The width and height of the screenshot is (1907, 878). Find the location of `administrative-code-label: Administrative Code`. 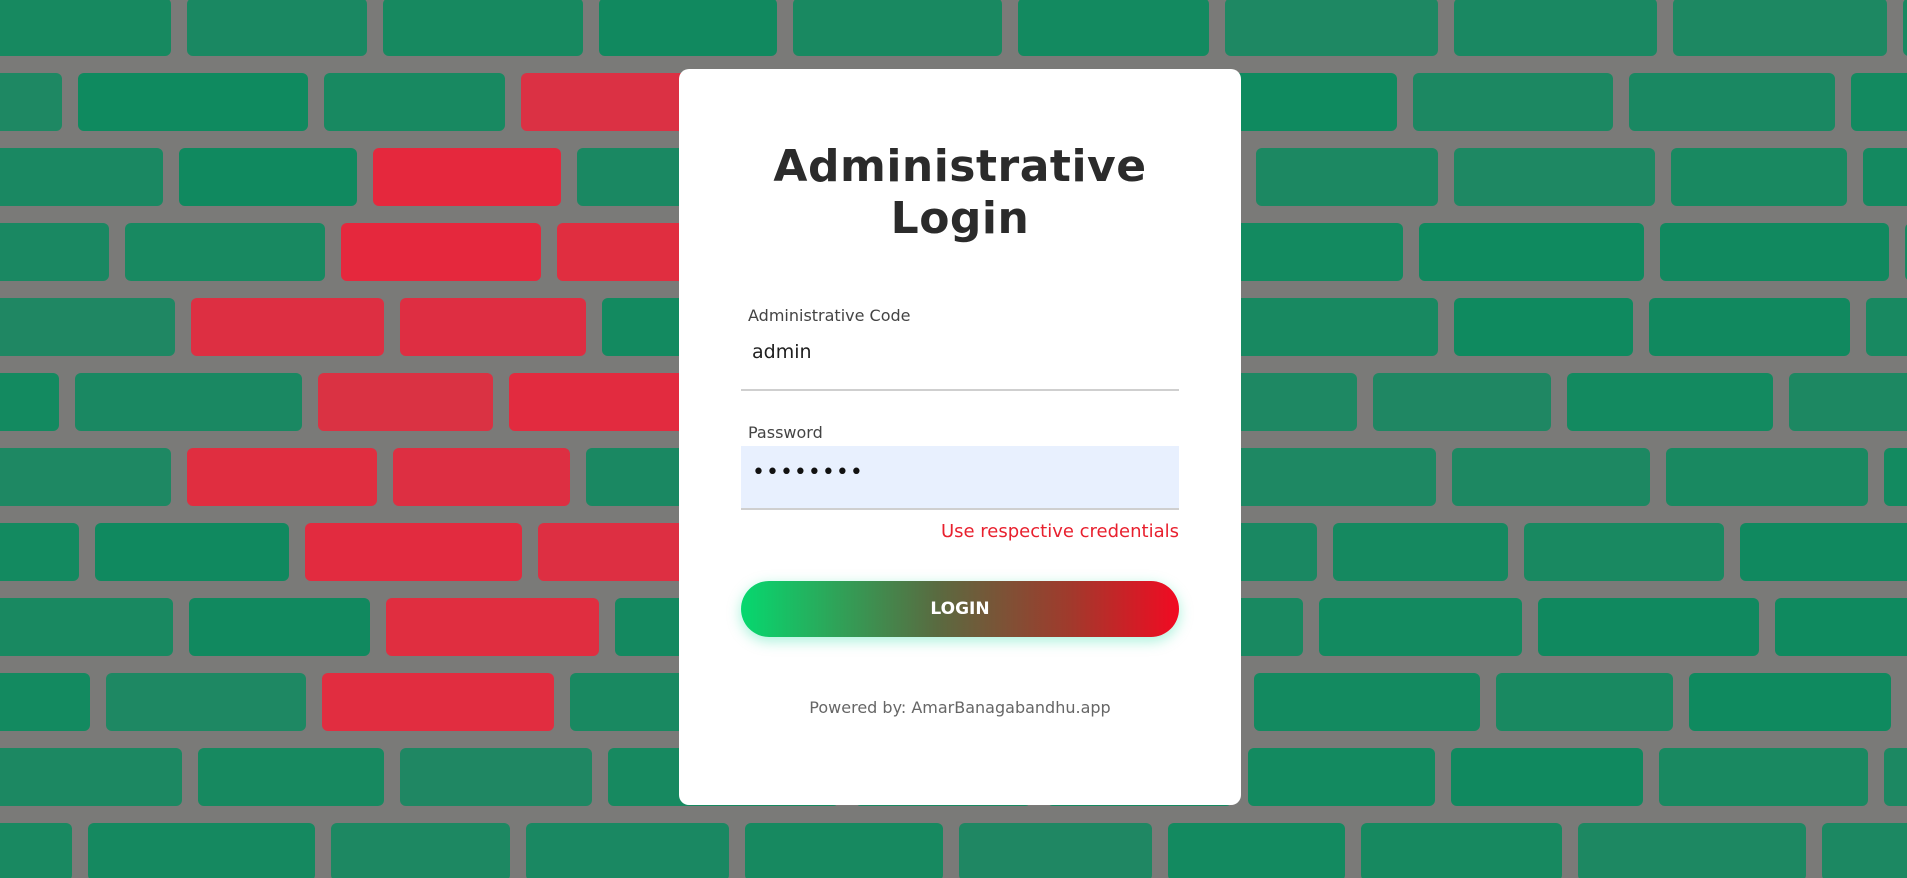

administrative-code-label: Administrative Code is located at coordinates (829, 315).